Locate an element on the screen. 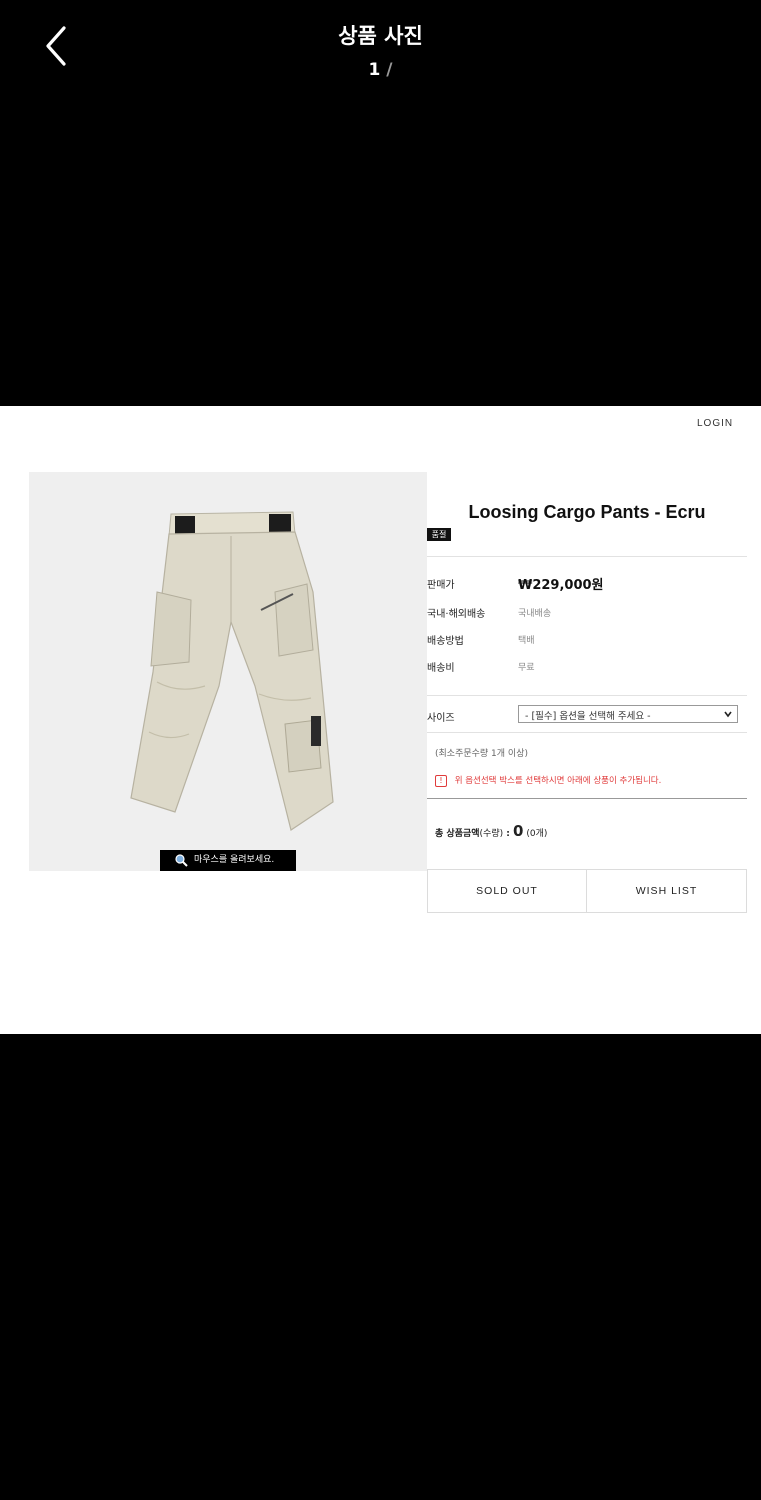  shipping-type-value: 국내배송 is located at coordinates (535, 614).